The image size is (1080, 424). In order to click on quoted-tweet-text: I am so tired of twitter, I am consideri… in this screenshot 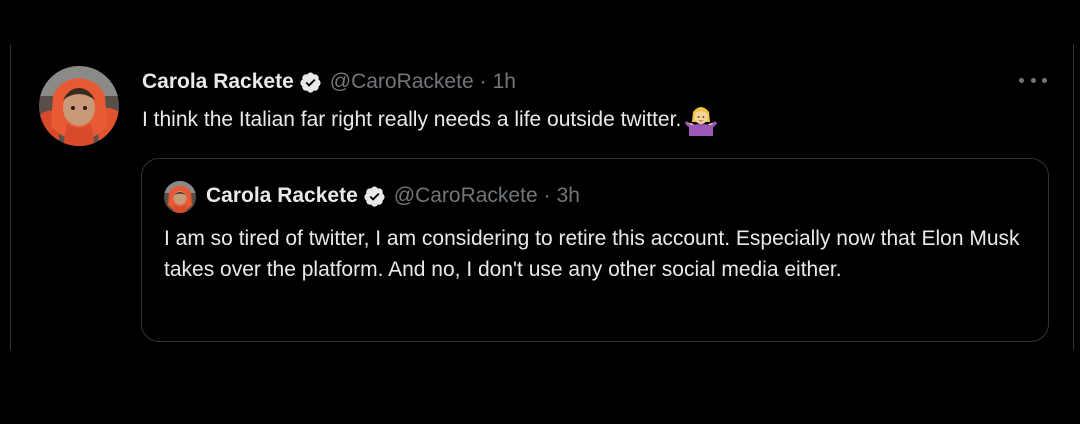, I will do `click(592, 254)`.